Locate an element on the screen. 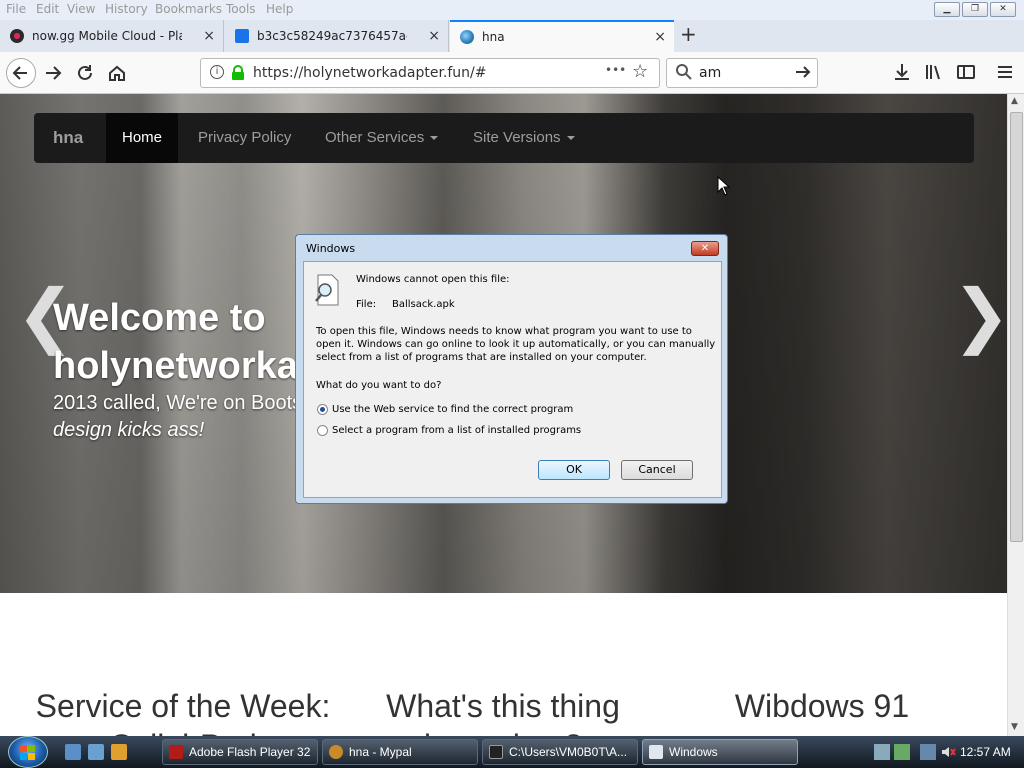  radio-web-service is located at coordinates (322, 409).